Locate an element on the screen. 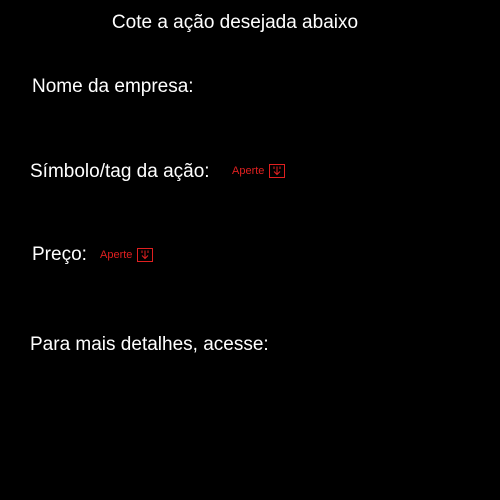 This screenshot has height=500, width=500. stock-symbol-label: Símbolo/tag da ação: is located at coordinates (120, 171).